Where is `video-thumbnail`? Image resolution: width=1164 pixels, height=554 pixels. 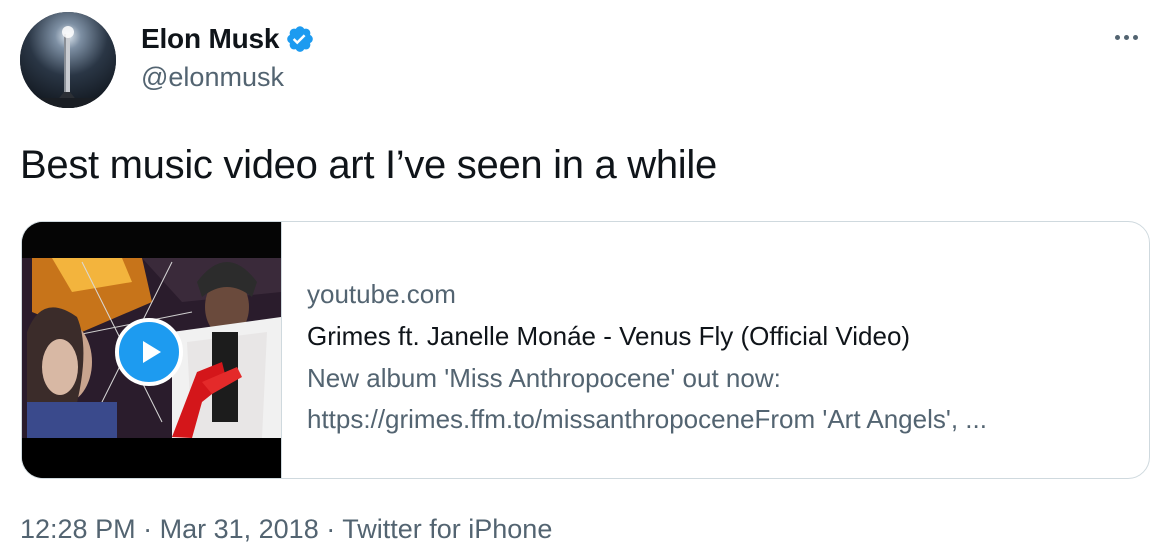 video-thumbnail is located at coordinates (152, 350).